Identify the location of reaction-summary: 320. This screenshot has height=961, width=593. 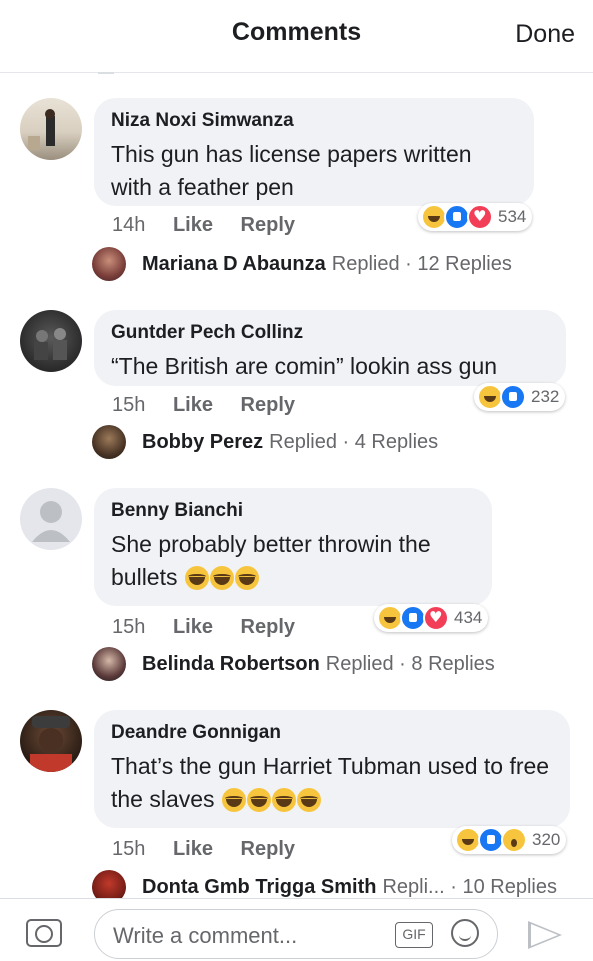
(509, 840).